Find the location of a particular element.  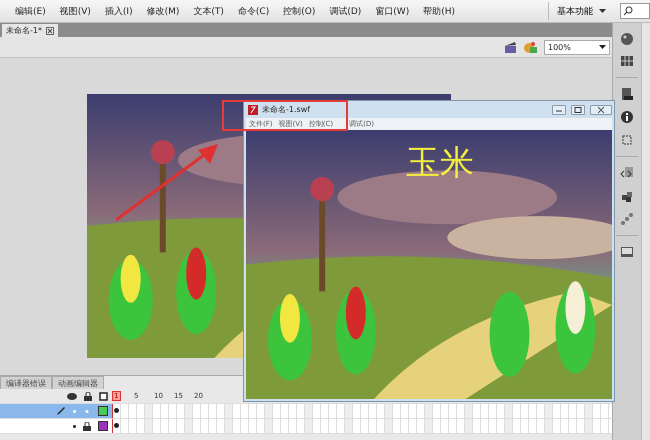

grid-icon is located at coordinates (627, 61).